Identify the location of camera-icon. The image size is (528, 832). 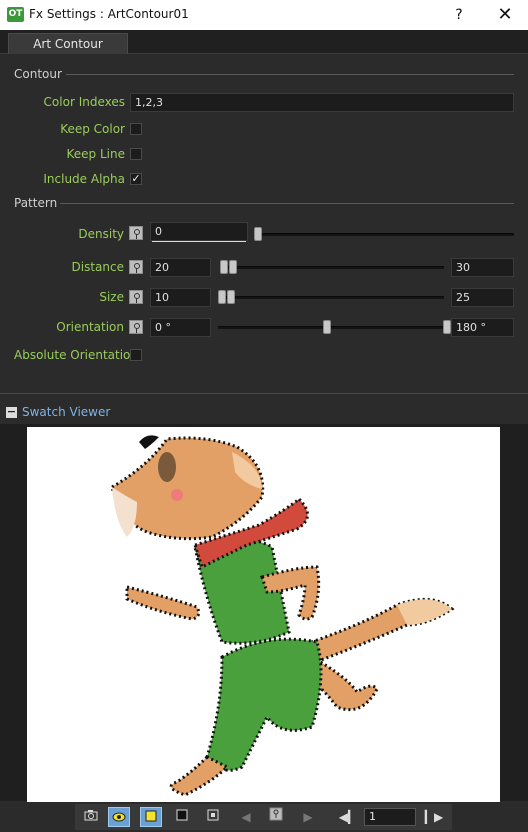
(91, 817).